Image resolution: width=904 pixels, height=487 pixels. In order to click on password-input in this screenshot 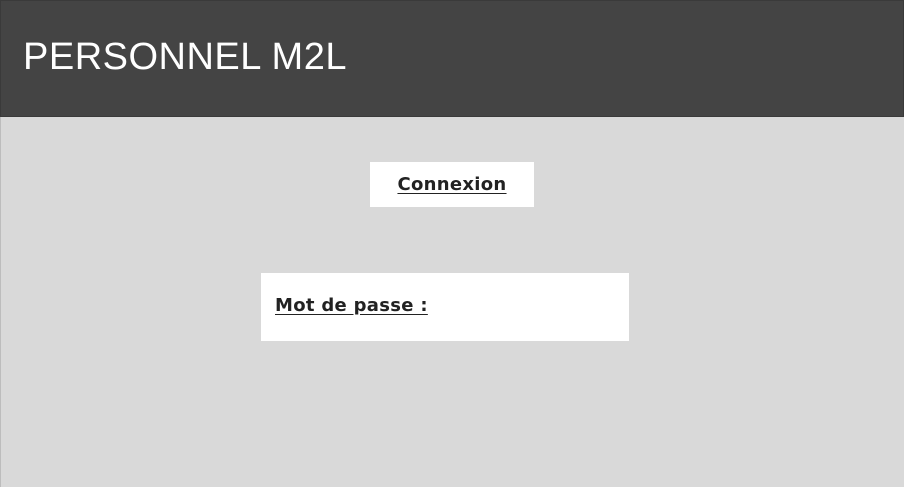, I will do `click(533, 306)`.